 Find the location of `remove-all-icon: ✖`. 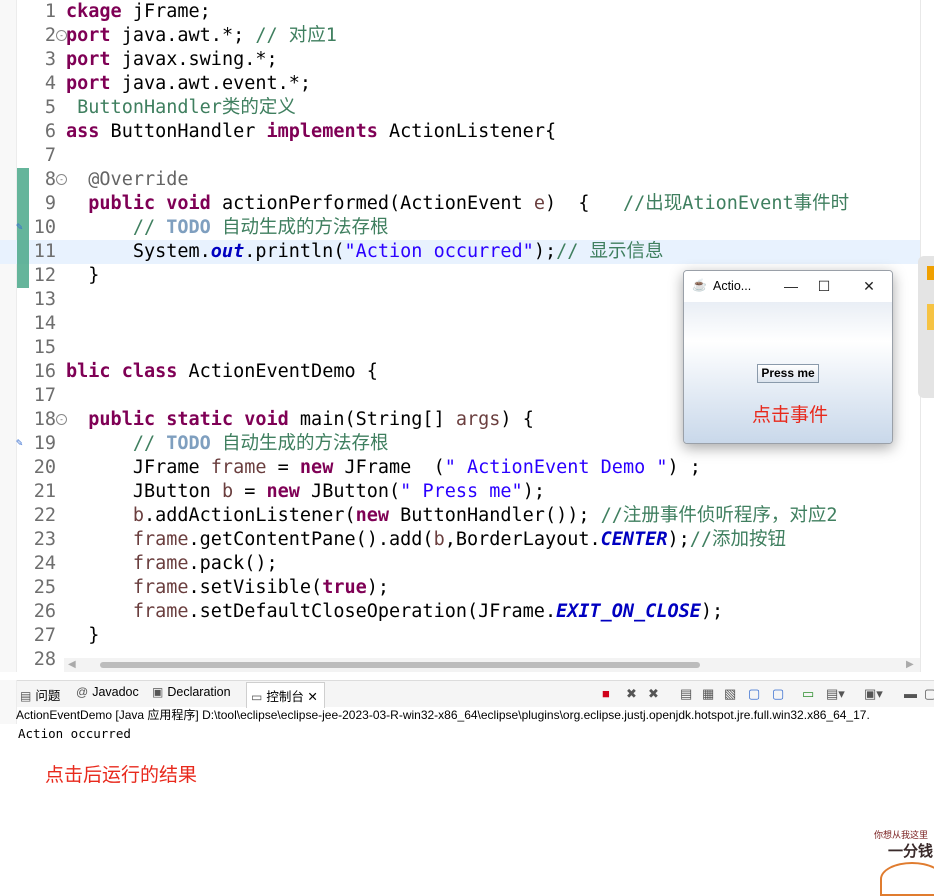

remove-all-icon: ✖ is located at coordinates (653, 694).